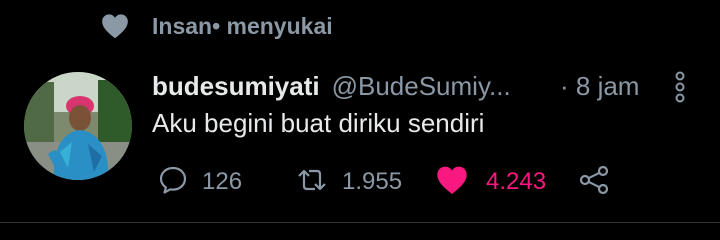 This screenshot has width=720, height=240. I want to click on share-icon, so click(594, 182).